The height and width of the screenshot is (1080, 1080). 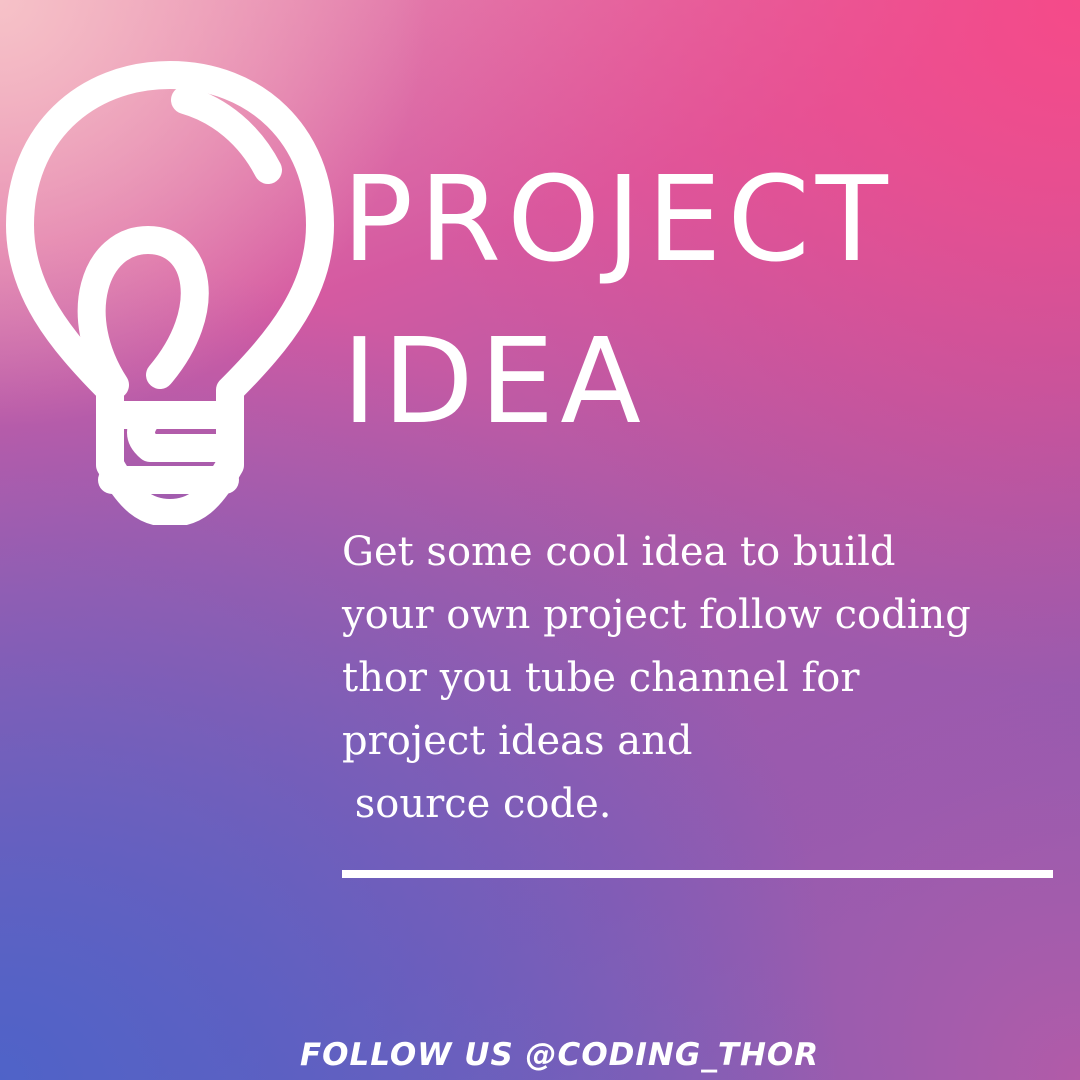 I want to click on description-line: Get some cool idea to build, so click(x=619, y=552).